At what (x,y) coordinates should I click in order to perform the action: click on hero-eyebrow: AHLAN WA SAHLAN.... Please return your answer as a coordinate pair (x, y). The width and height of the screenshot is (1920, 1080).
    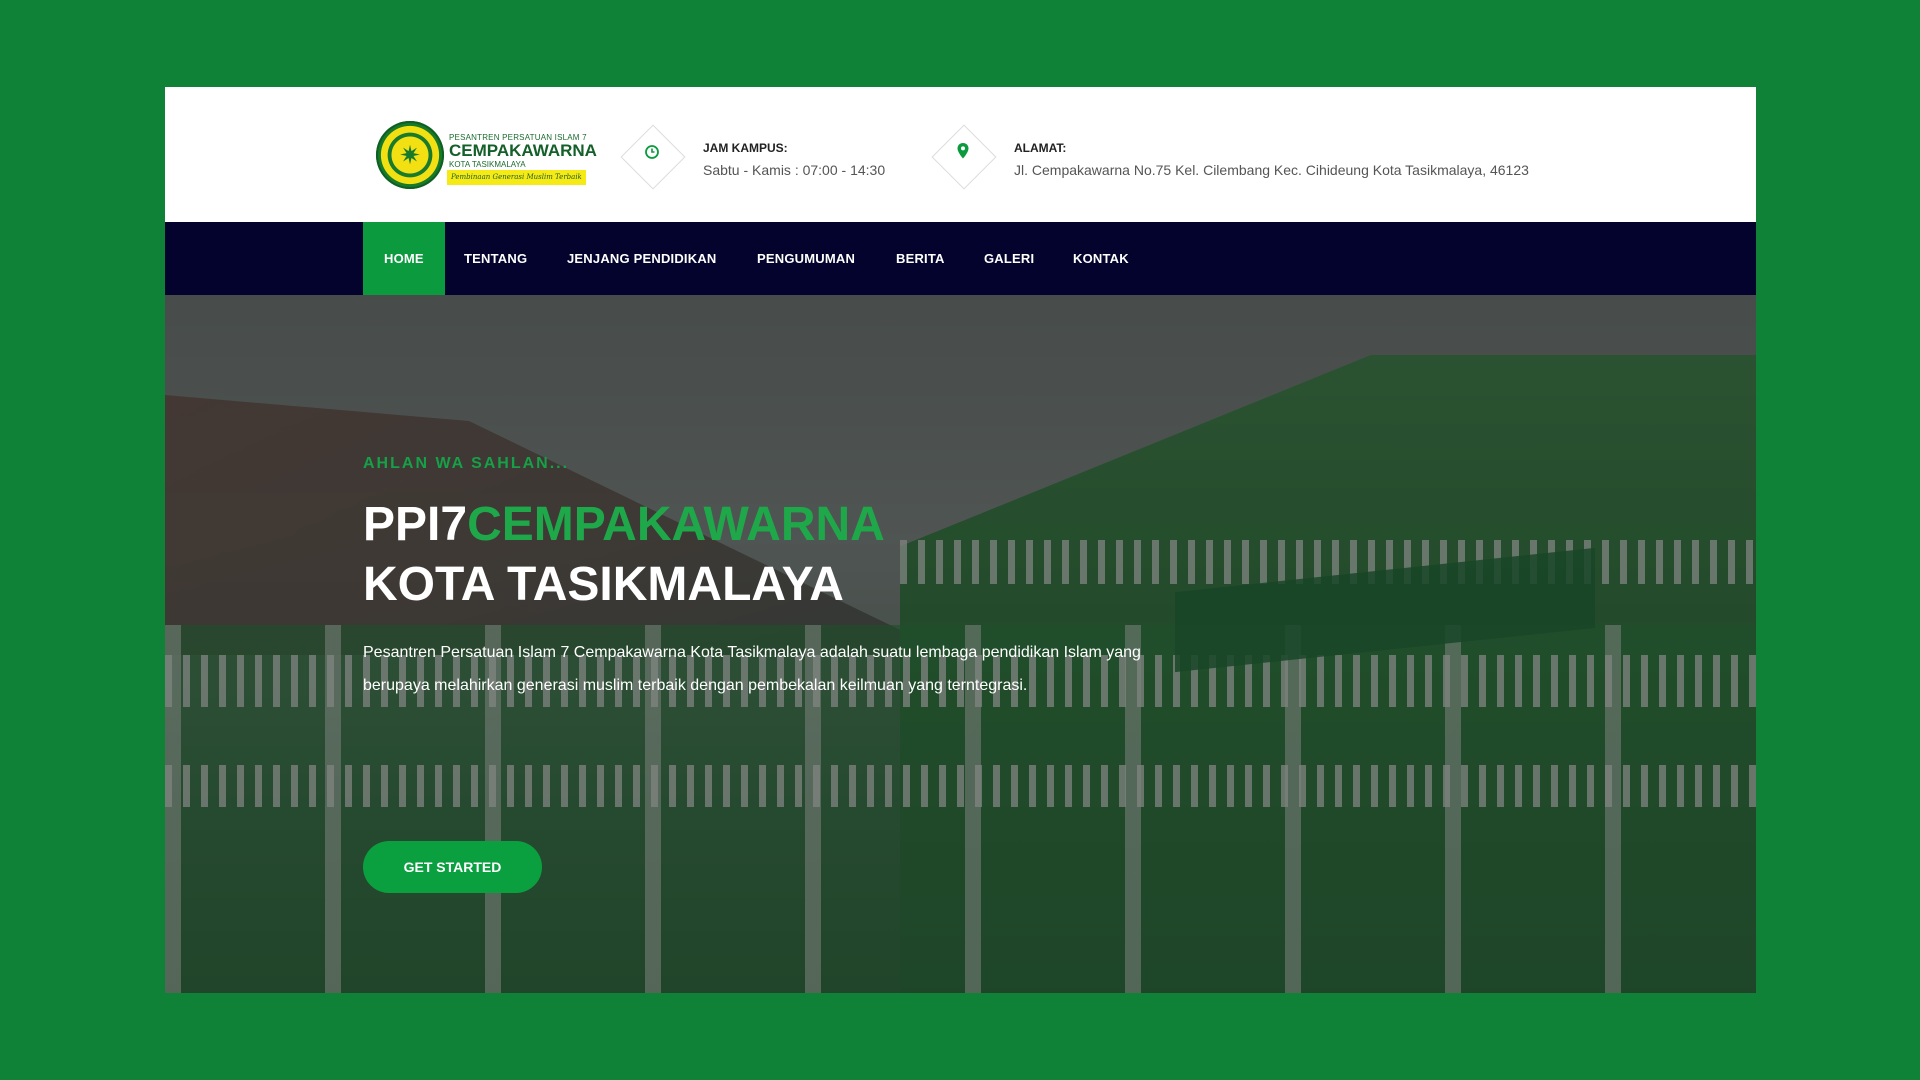
    Looking at the image, I should click on (466, 463).